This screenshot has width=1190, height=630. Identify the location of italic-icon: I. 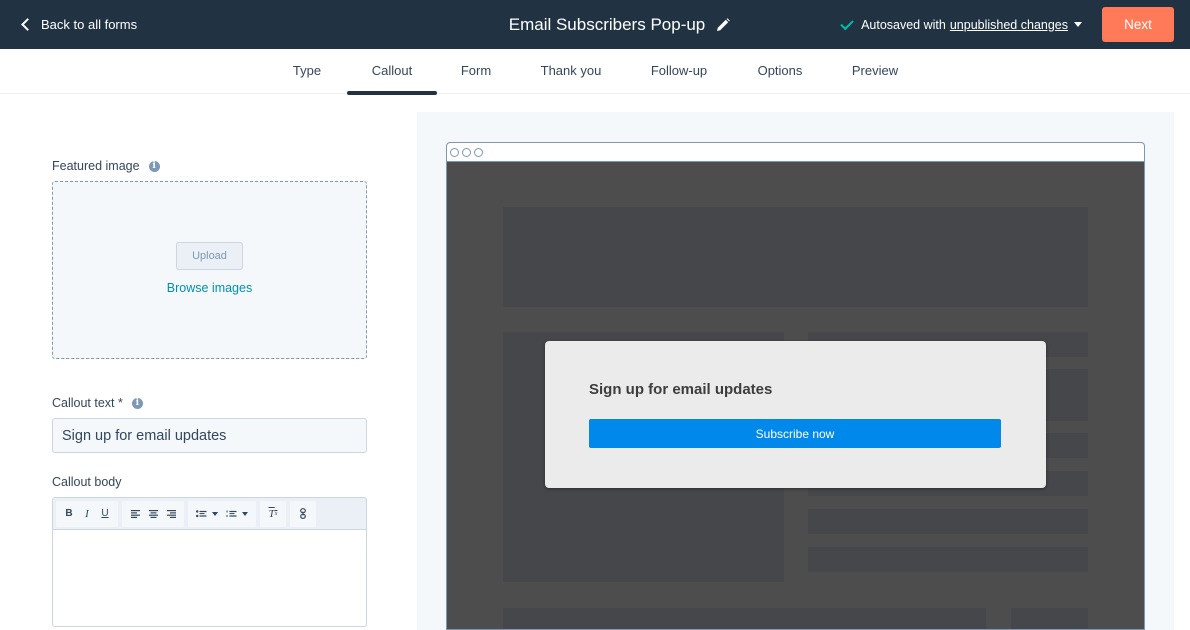
(87, 514).